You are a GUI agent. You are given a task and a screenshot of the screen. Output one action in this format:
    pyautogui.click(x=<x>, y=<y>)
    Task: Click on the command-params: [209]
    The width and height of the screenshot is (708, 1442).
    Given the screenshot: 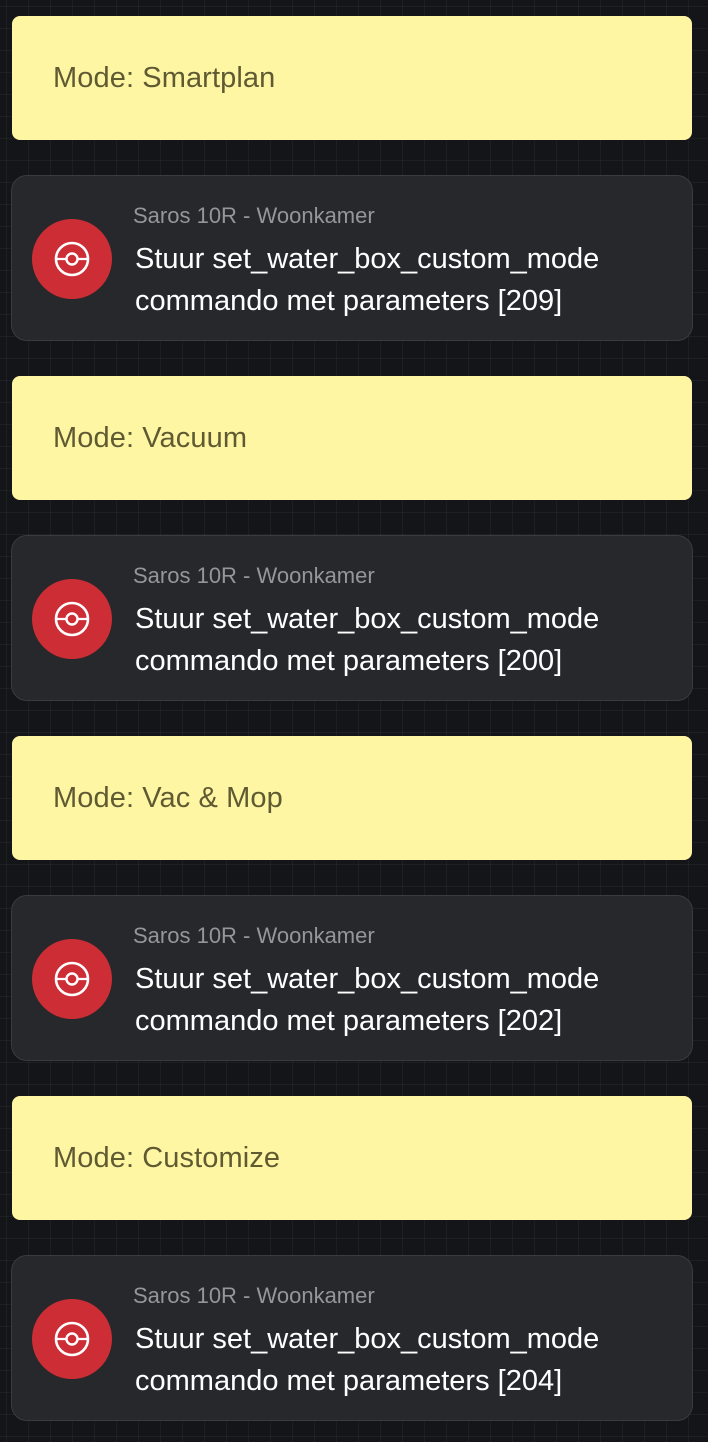 What is the action you would take?
    pyautogui.click(x=530, y=301)
    